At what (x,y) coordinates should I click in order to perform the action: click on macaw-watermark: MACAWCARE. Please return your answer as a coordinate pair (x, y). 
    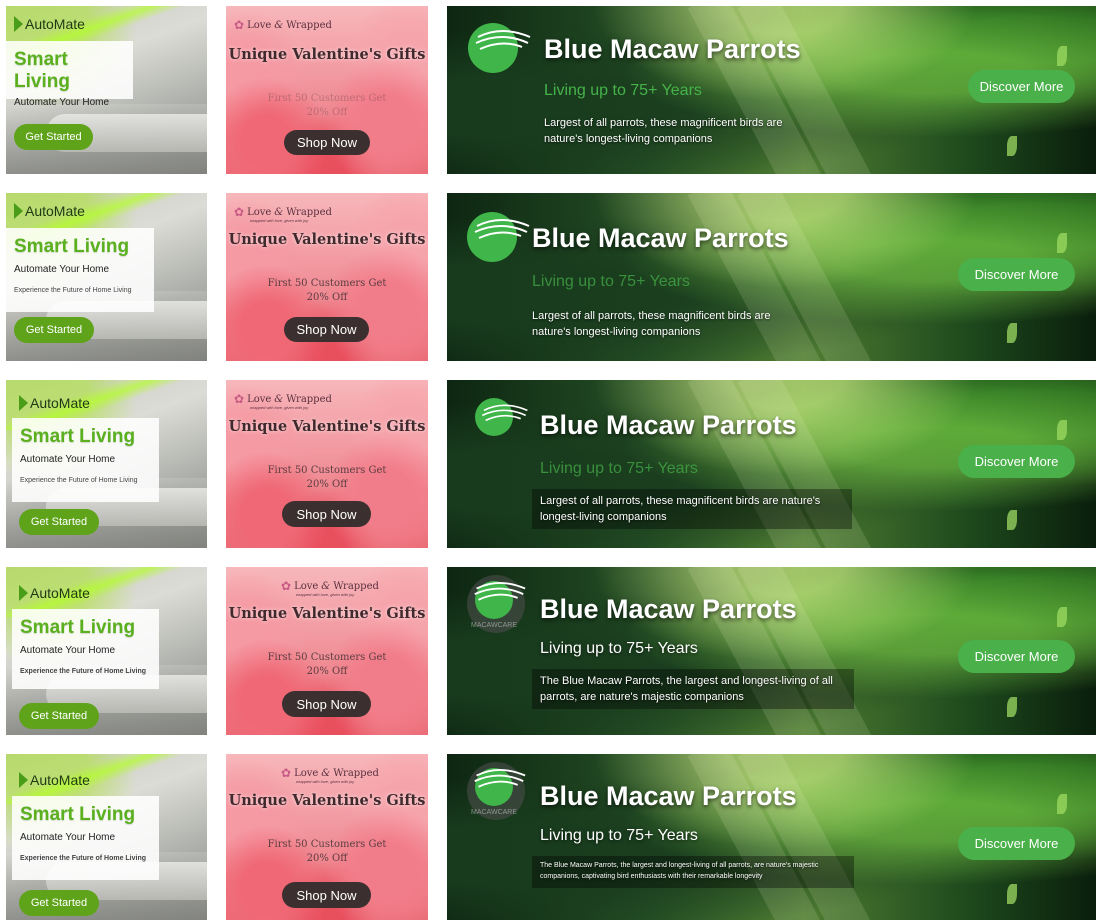
    Looking at the image, I should click on (494, 625).